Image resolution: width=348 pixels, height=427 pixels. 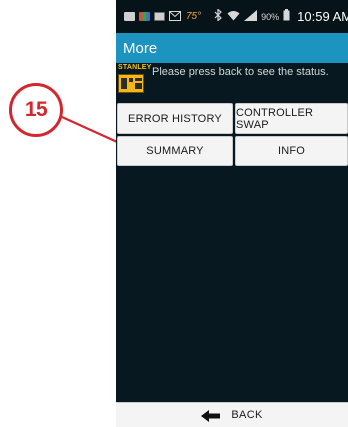 What do you see at coordinates (286, 16) in the screenshot?
I see `battery-icon` at bounding box center [286, 16].